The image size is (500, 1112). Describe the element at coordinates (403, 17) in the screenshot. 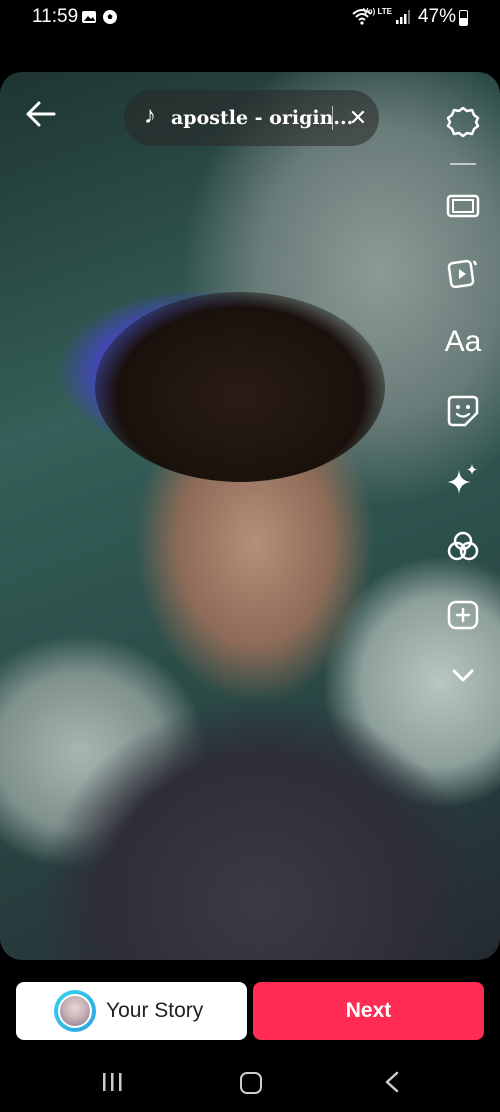

I see `signal-icon` at that location.